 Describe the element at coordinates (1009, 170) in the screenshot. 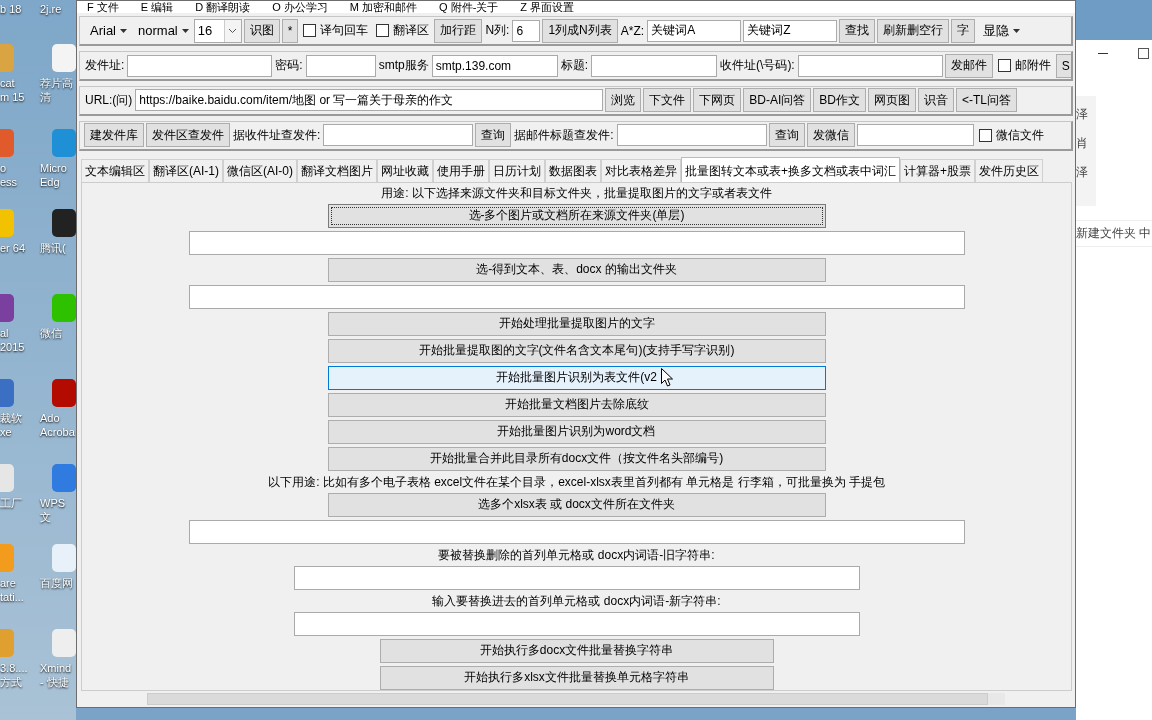

I see `tab: 发件历史区` at that location.